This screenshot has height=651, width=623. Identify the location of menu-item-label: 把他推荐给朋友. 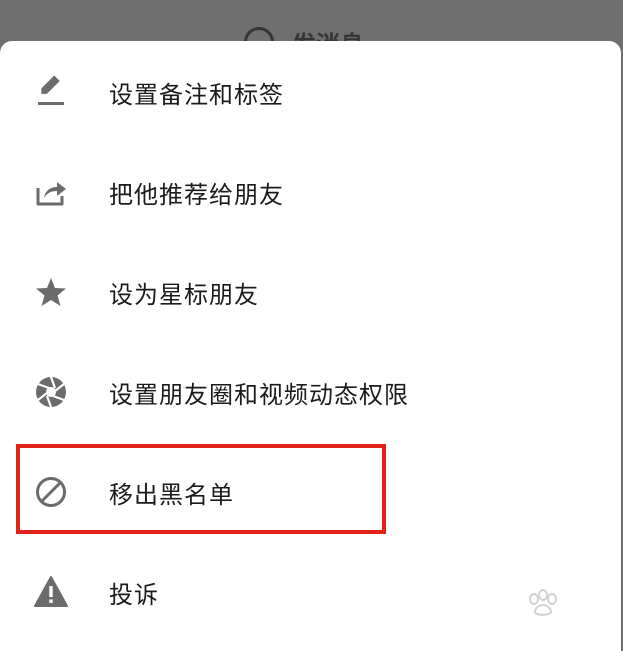
(196, 194).